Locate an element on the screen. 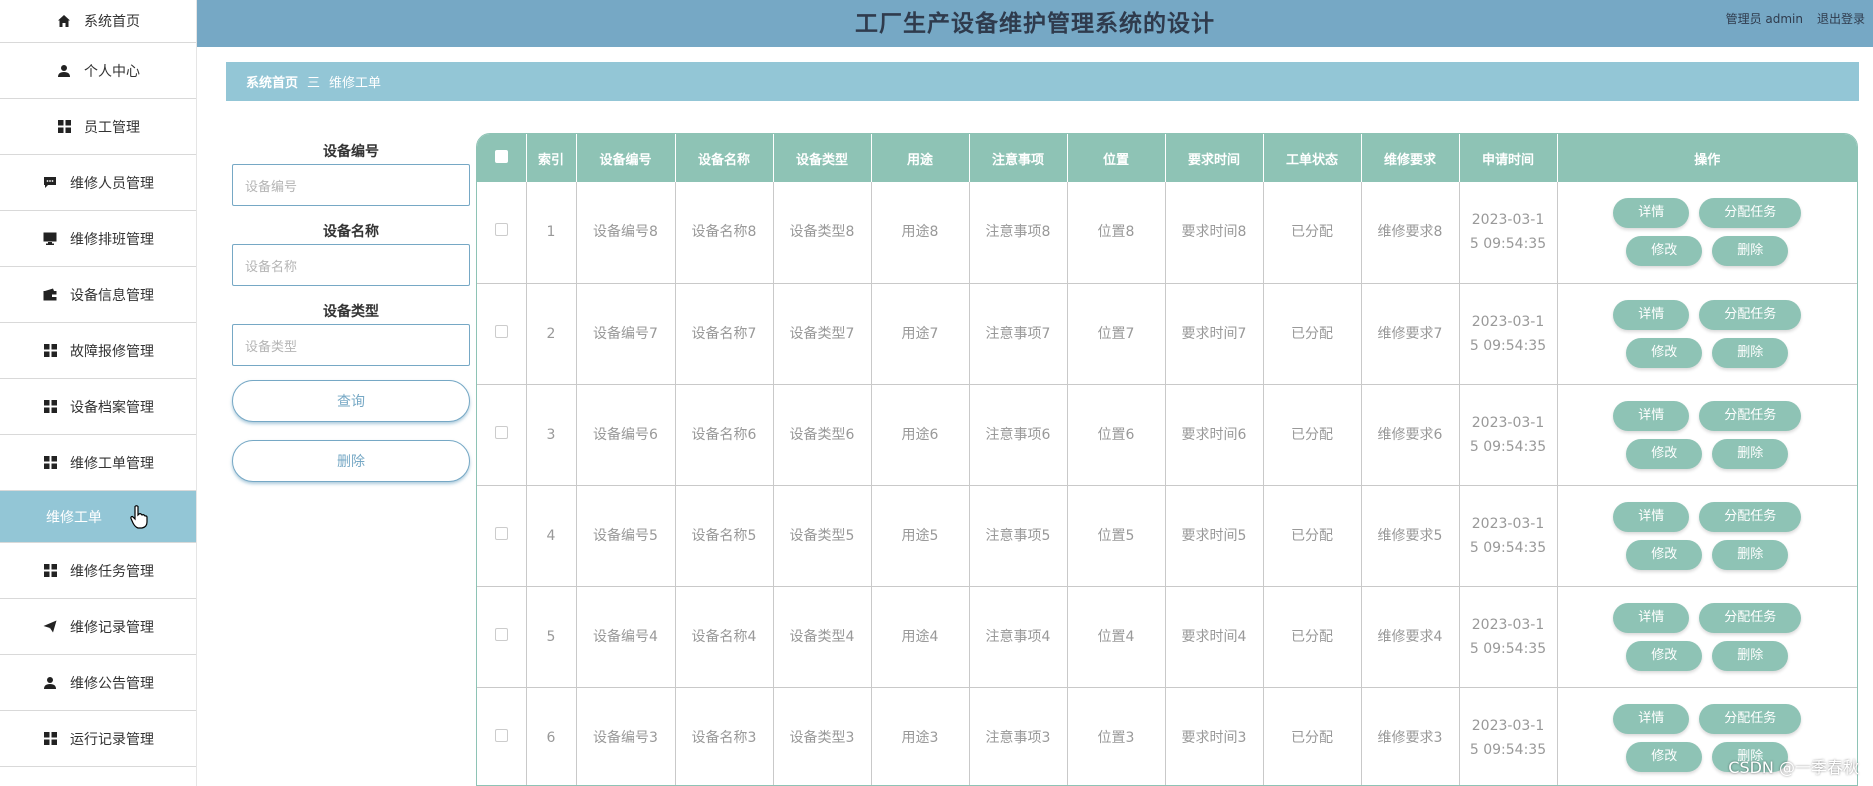 This screenshot has height=786, width=1873. sidebar-item-label: 维修公告管理 is located at coordinates (112, 683).